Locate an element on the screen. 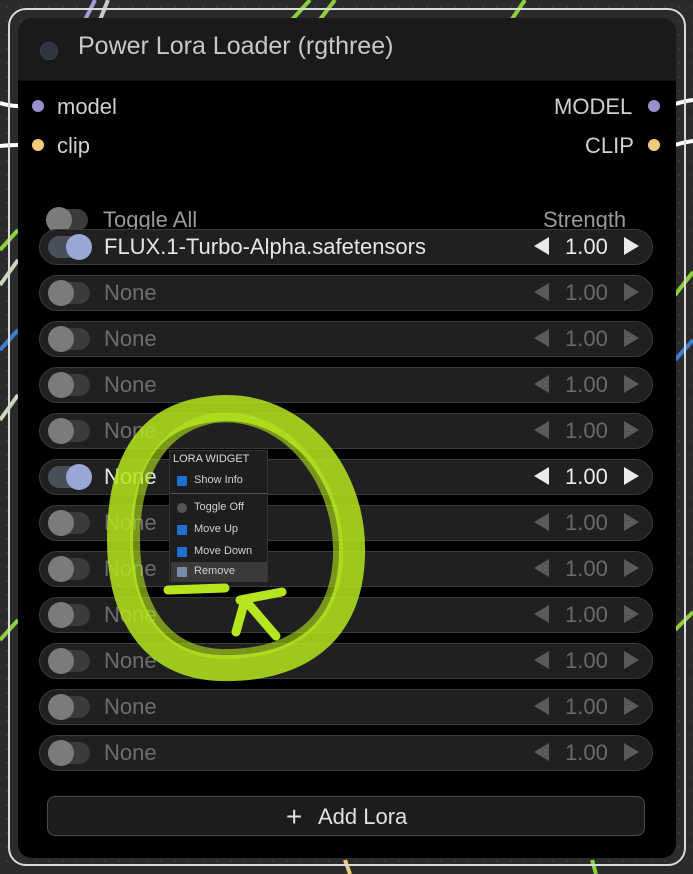 This screenshot has height=874, width=693. lora-row: FLUX.1-Turbo-Alpha.safetensors 1.00 is located at coordinates (346, 247).